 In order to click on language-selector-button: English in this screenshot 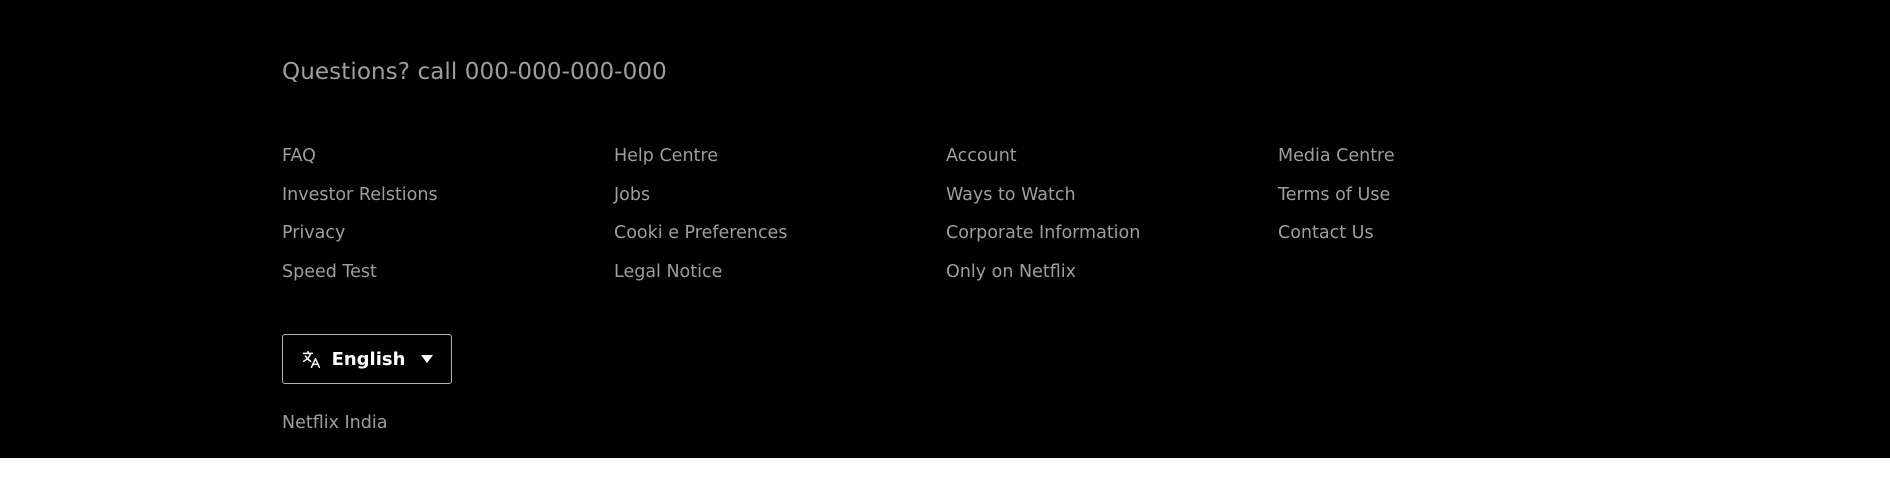, I will do `click(367, 359)`.